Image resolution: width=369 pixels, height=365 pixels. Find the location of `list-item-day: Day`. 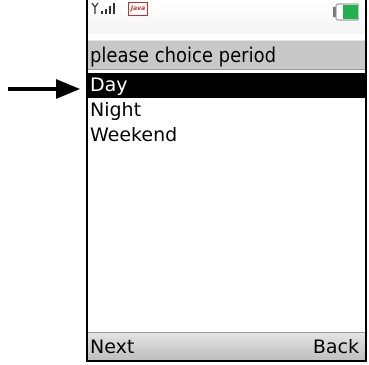

list-item-day: Day is located at coordinates (226, 85).